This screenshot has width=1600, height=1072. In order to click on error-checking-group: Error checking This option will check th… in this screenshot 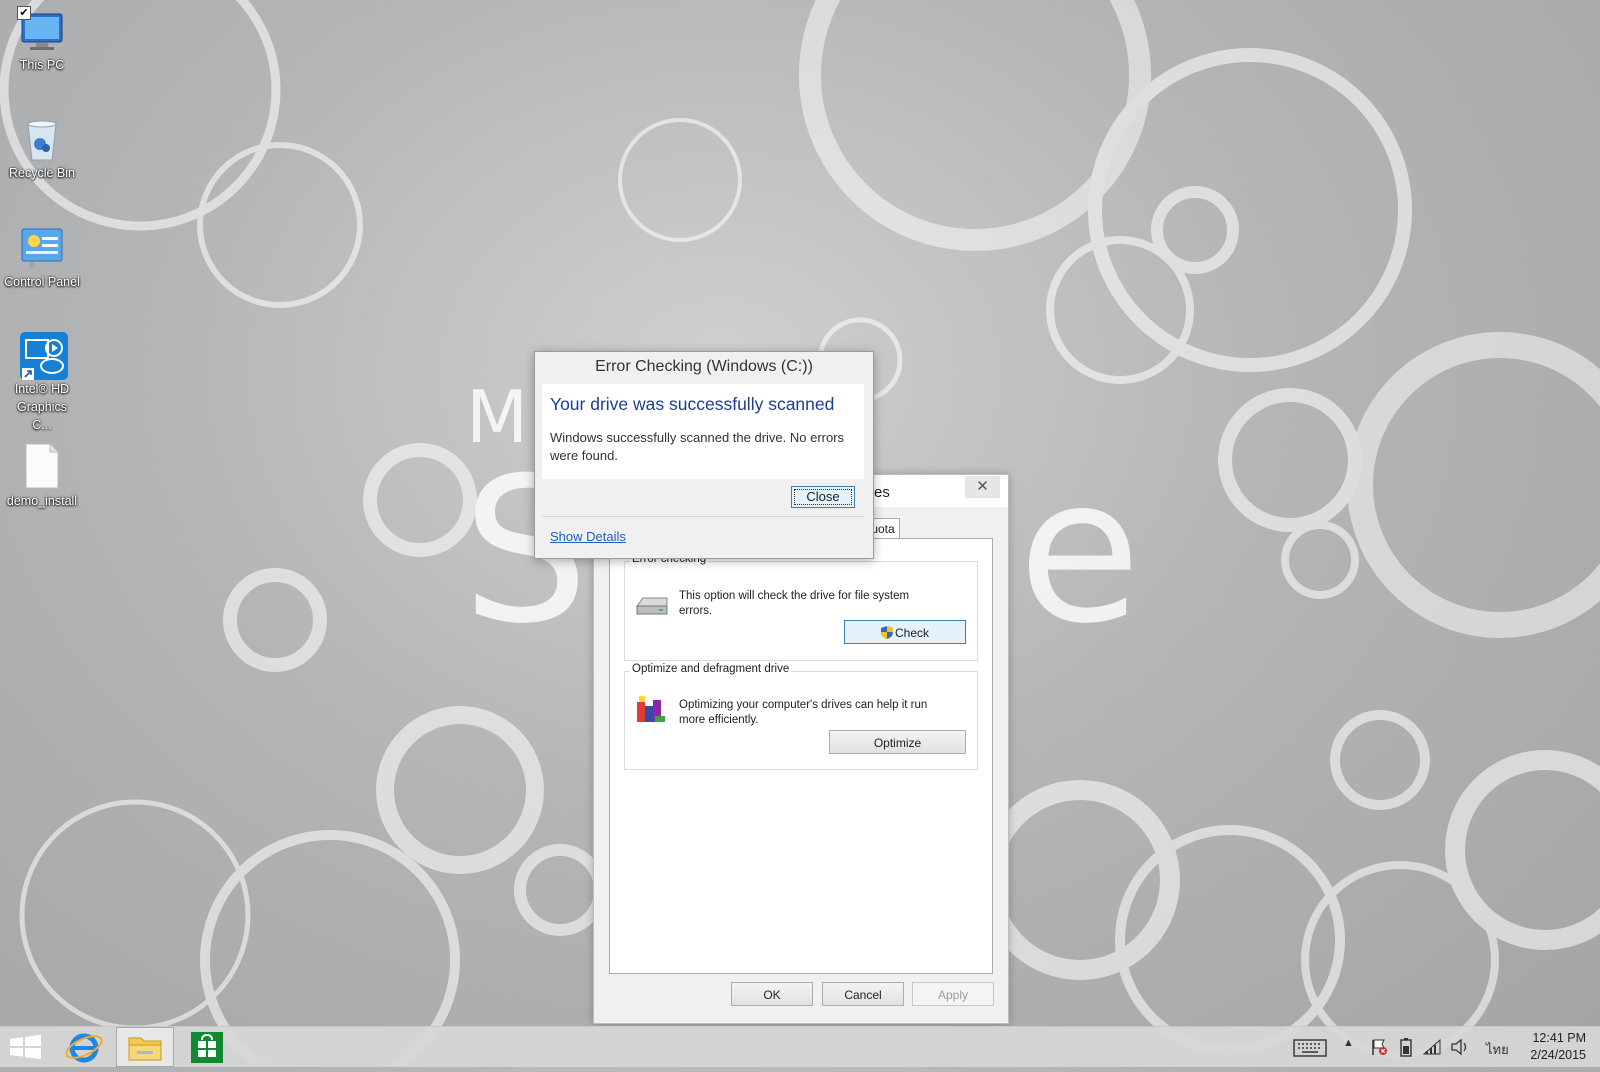, I will do `click(801, 607)`.